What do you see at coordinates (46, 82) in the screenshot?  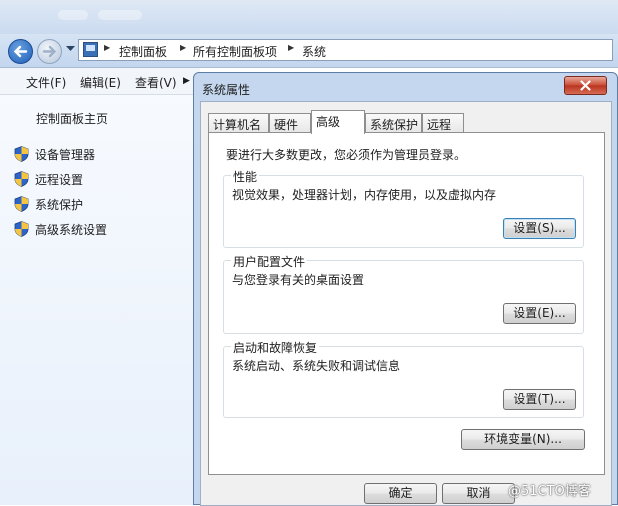 I see `menu-file: 文件(F)` at bounding box center [46, 82].